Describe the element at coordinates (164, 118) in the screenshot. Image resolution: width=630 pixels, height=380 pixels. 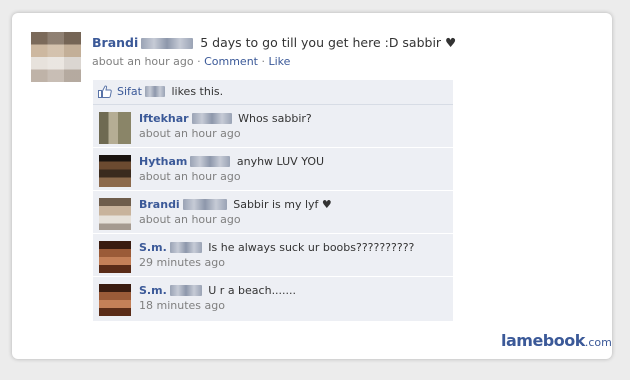
I see `comment-author: Iftekhar` at that location.